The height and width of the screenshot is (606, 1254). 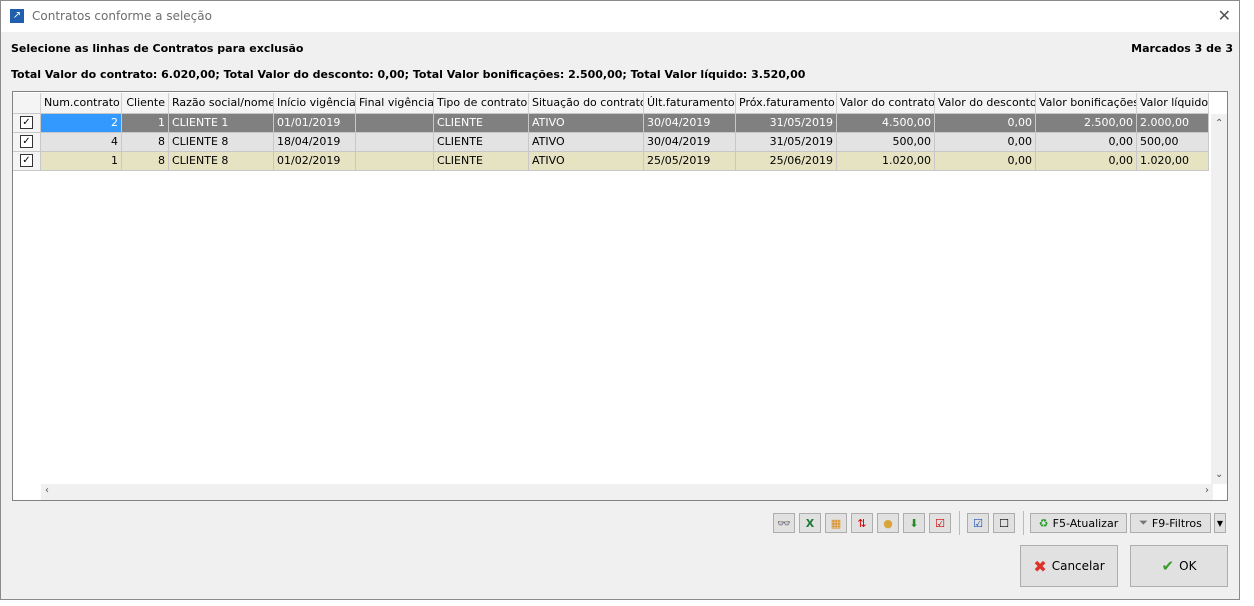 I want to click on sort-button: ⇅, so click(x=862, y=523).